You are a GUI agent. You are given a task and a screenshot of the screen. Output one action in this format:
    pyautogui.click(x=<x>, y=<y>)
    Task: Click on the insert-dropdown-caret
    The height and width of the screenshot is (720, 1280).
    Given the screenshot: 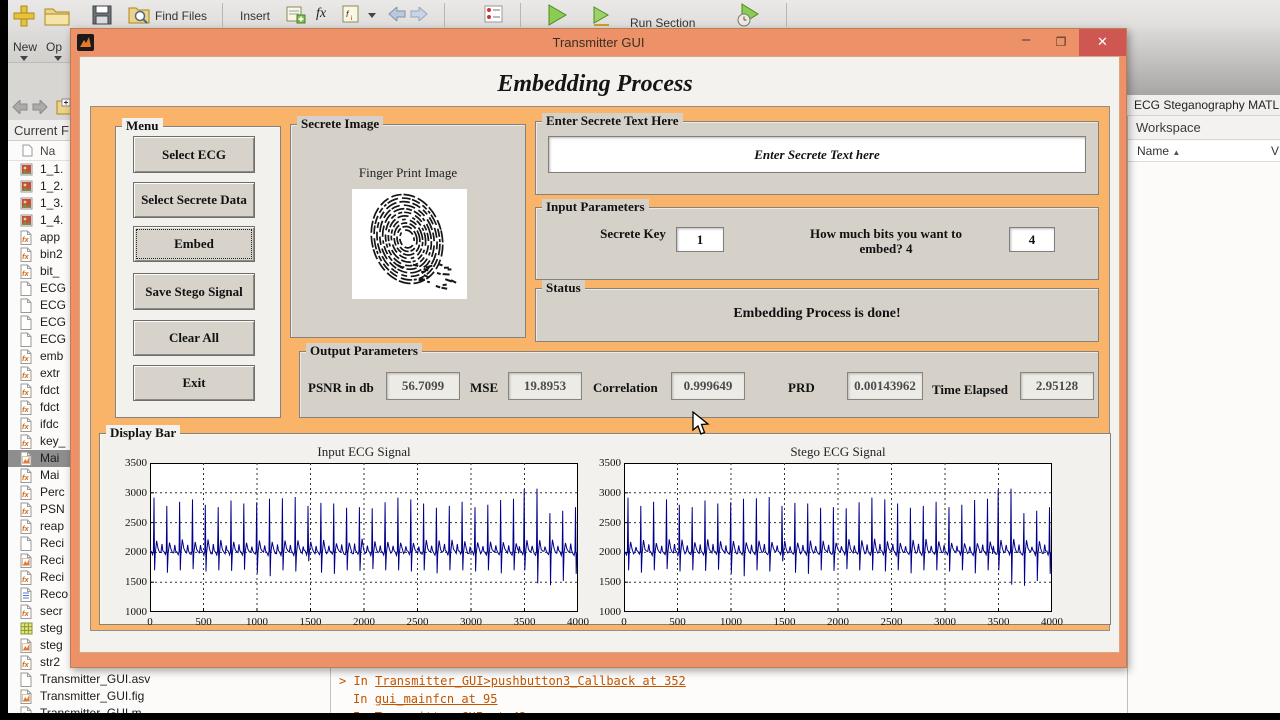 What is the action you would take?
    pyautogui.click(x=372, y=15)
    